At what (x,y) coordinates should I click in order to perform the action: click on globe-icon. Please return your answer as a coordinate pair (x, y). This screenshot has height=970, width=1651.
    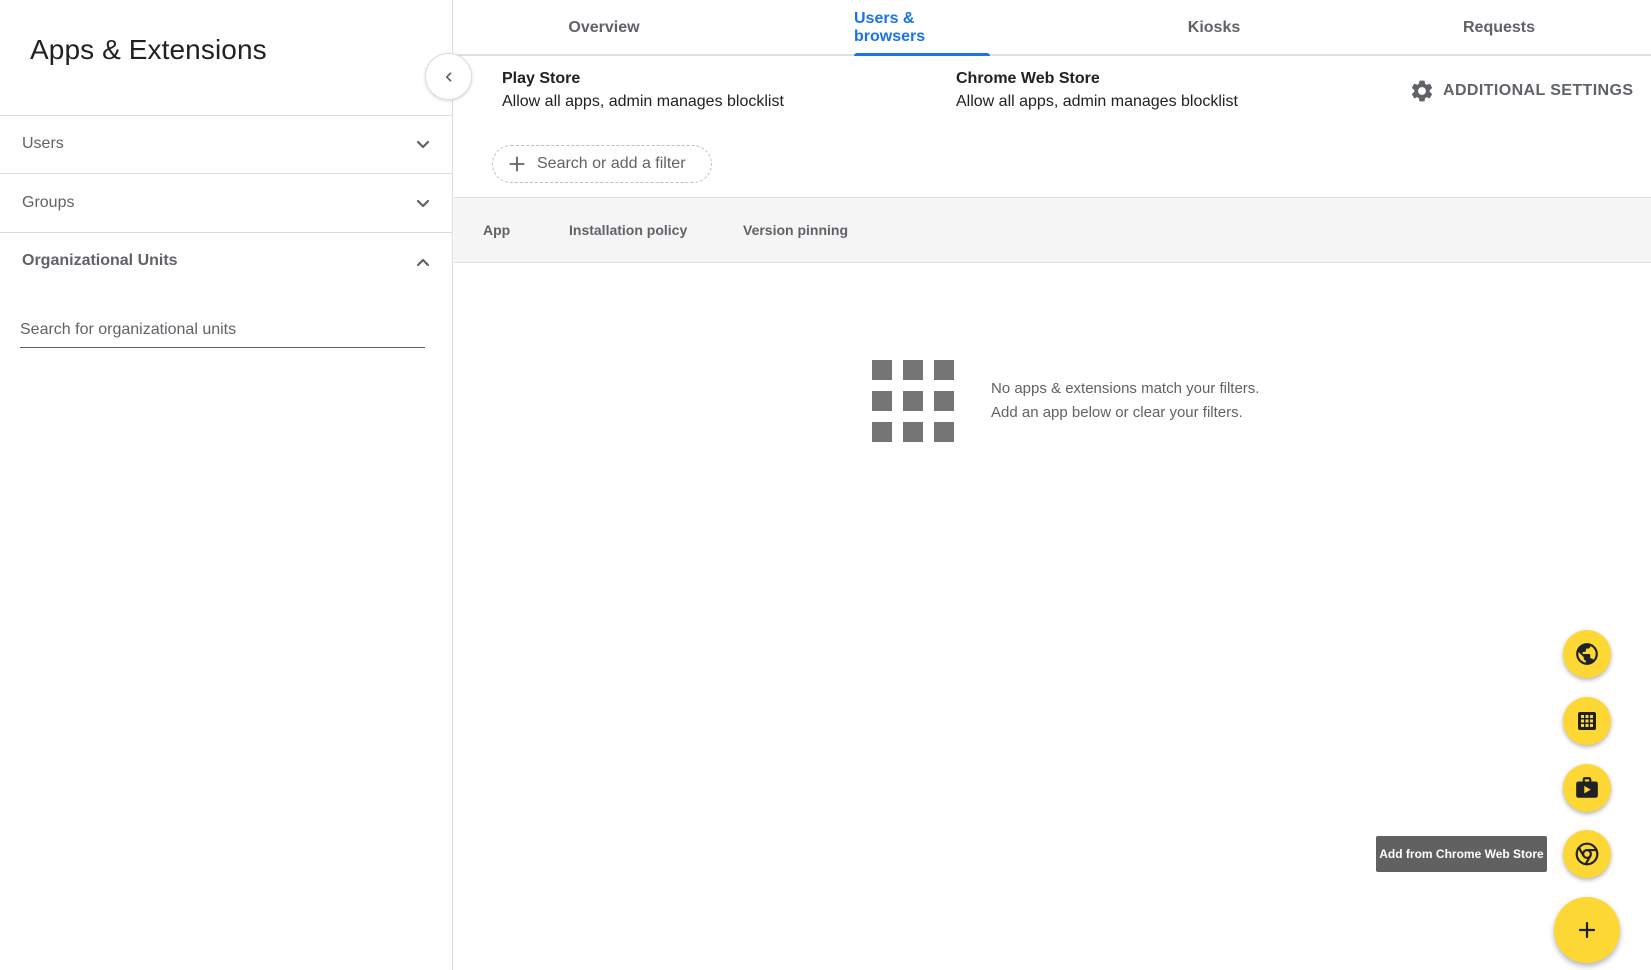
    Looking at the image, I should click on (1587, 654).